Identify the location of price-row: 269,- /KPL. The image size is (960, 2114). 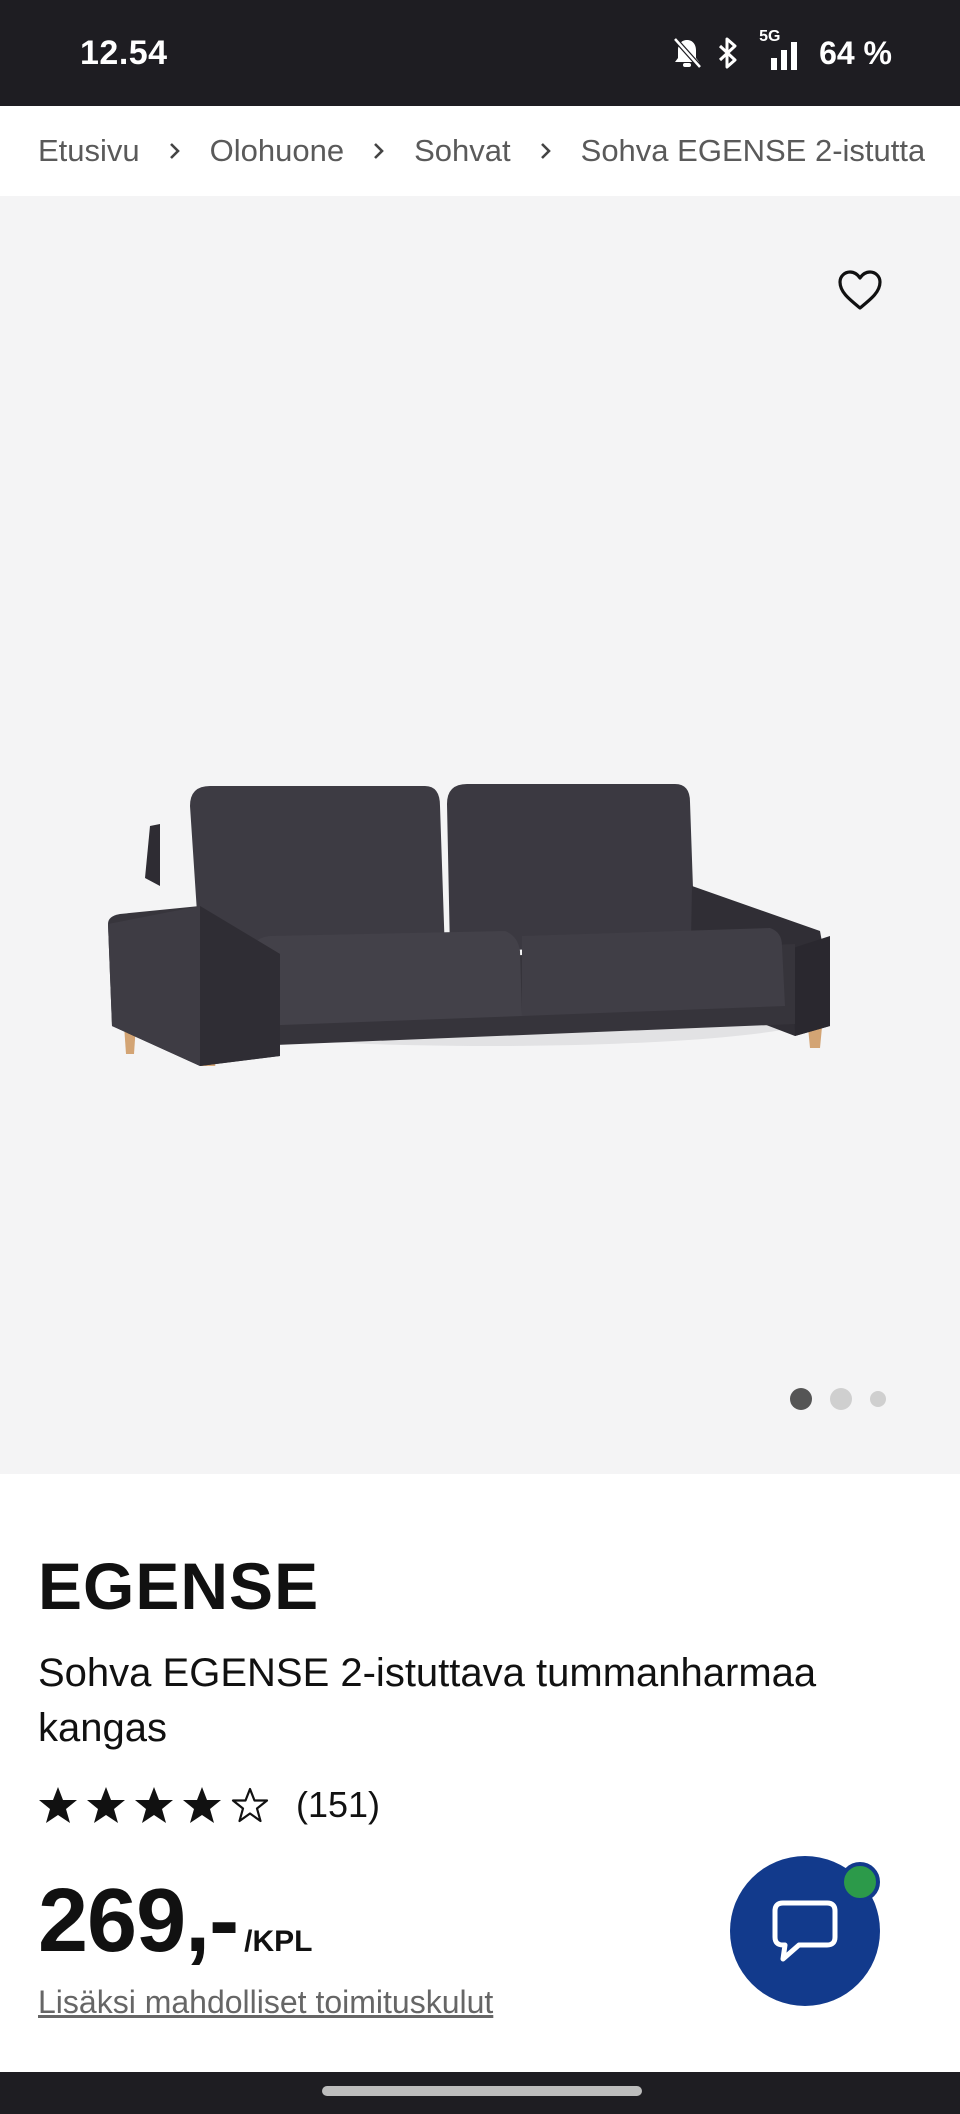
(175, 1921).